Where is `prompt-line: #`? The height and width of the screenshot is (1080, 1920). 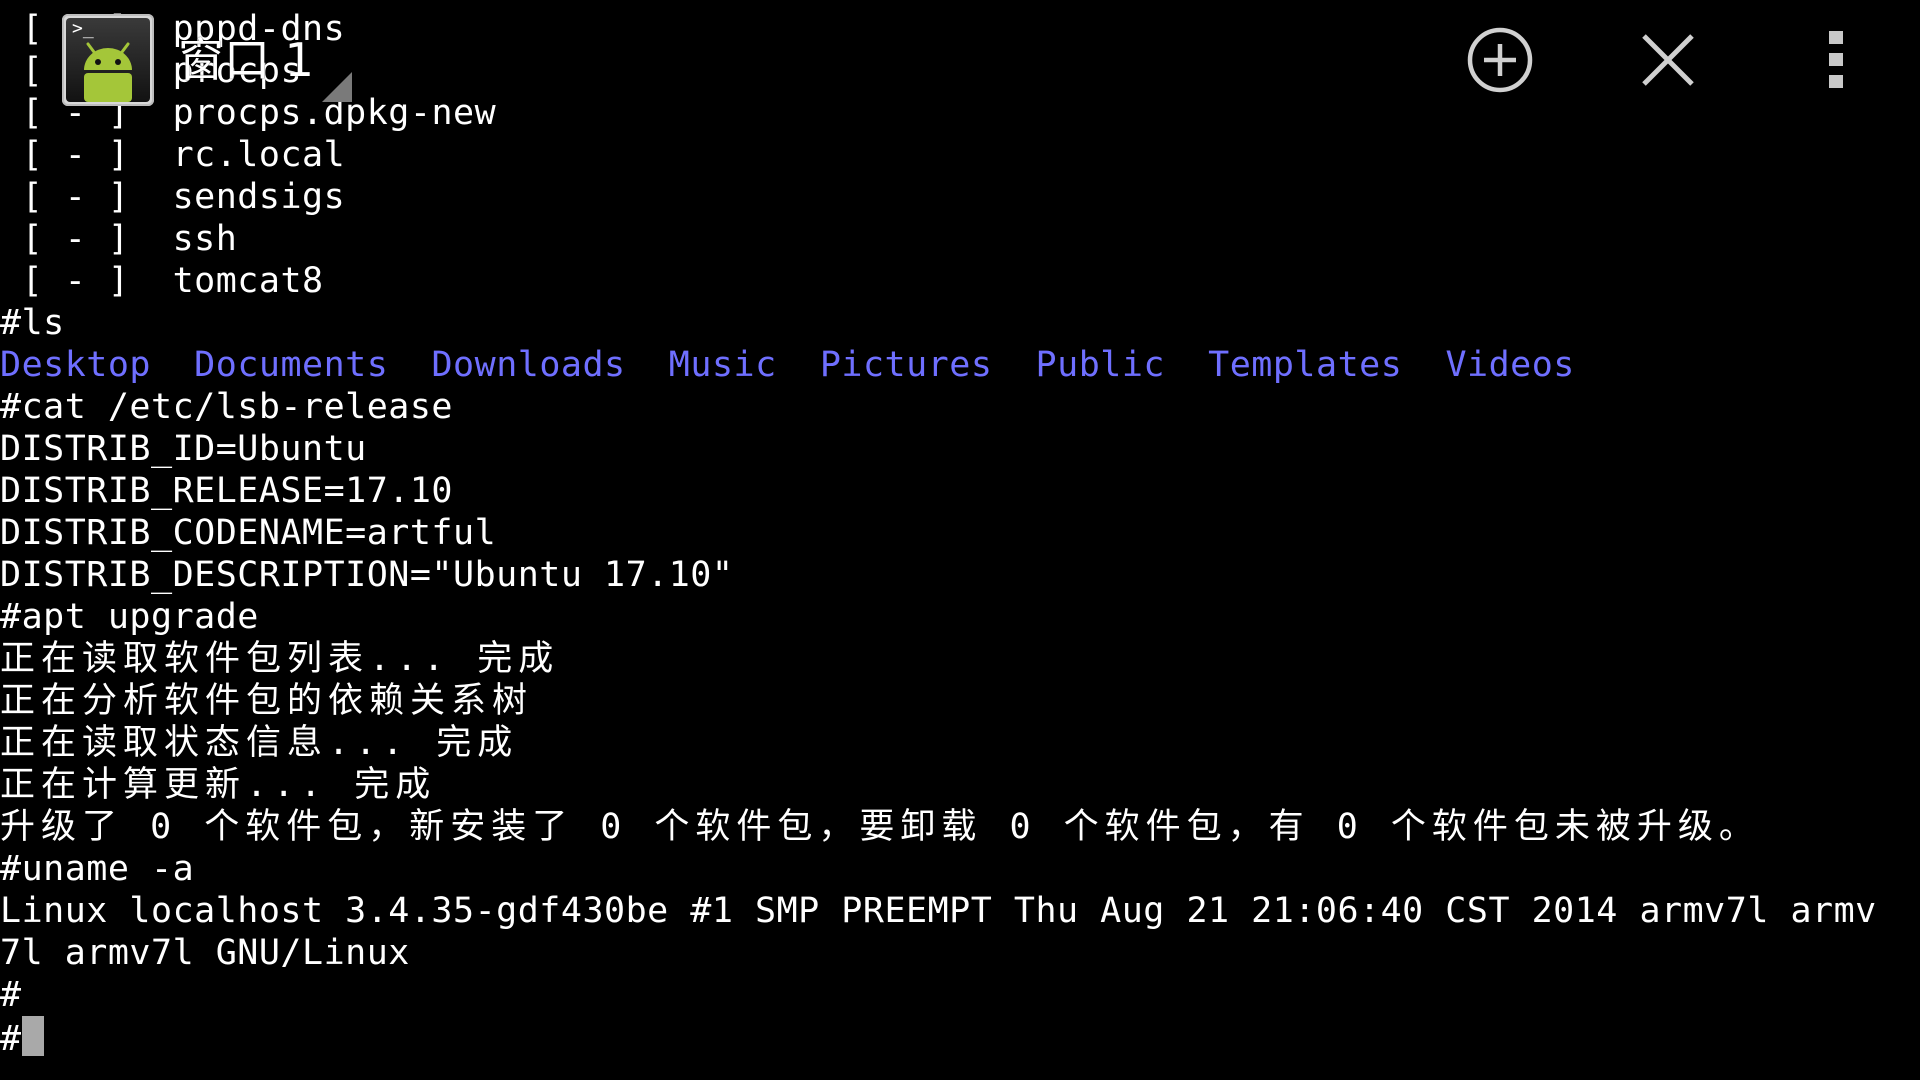
prompt-line: # is located at coordinates (11, 995).